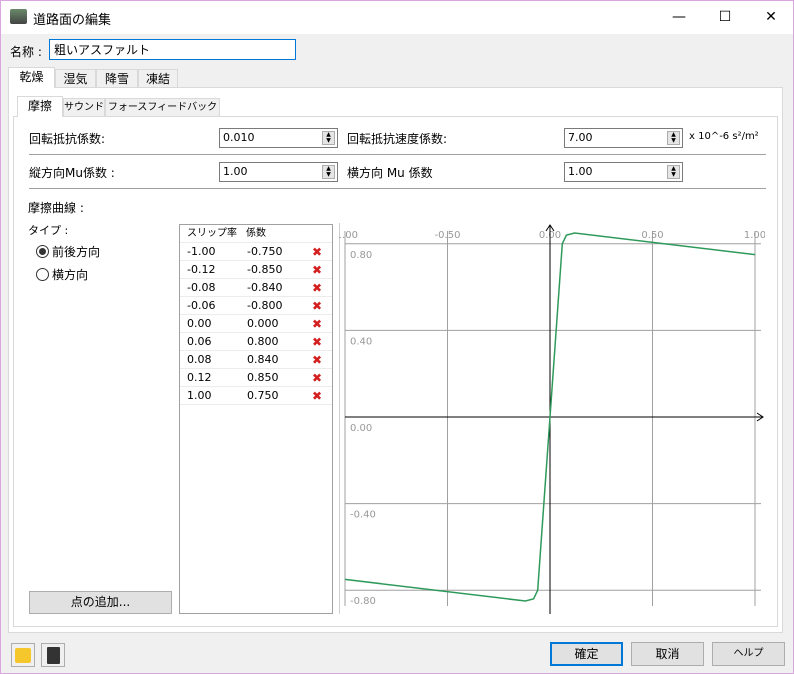 The image size is (794, 674). I want to click on close-button: ✕, so click(771, 17).